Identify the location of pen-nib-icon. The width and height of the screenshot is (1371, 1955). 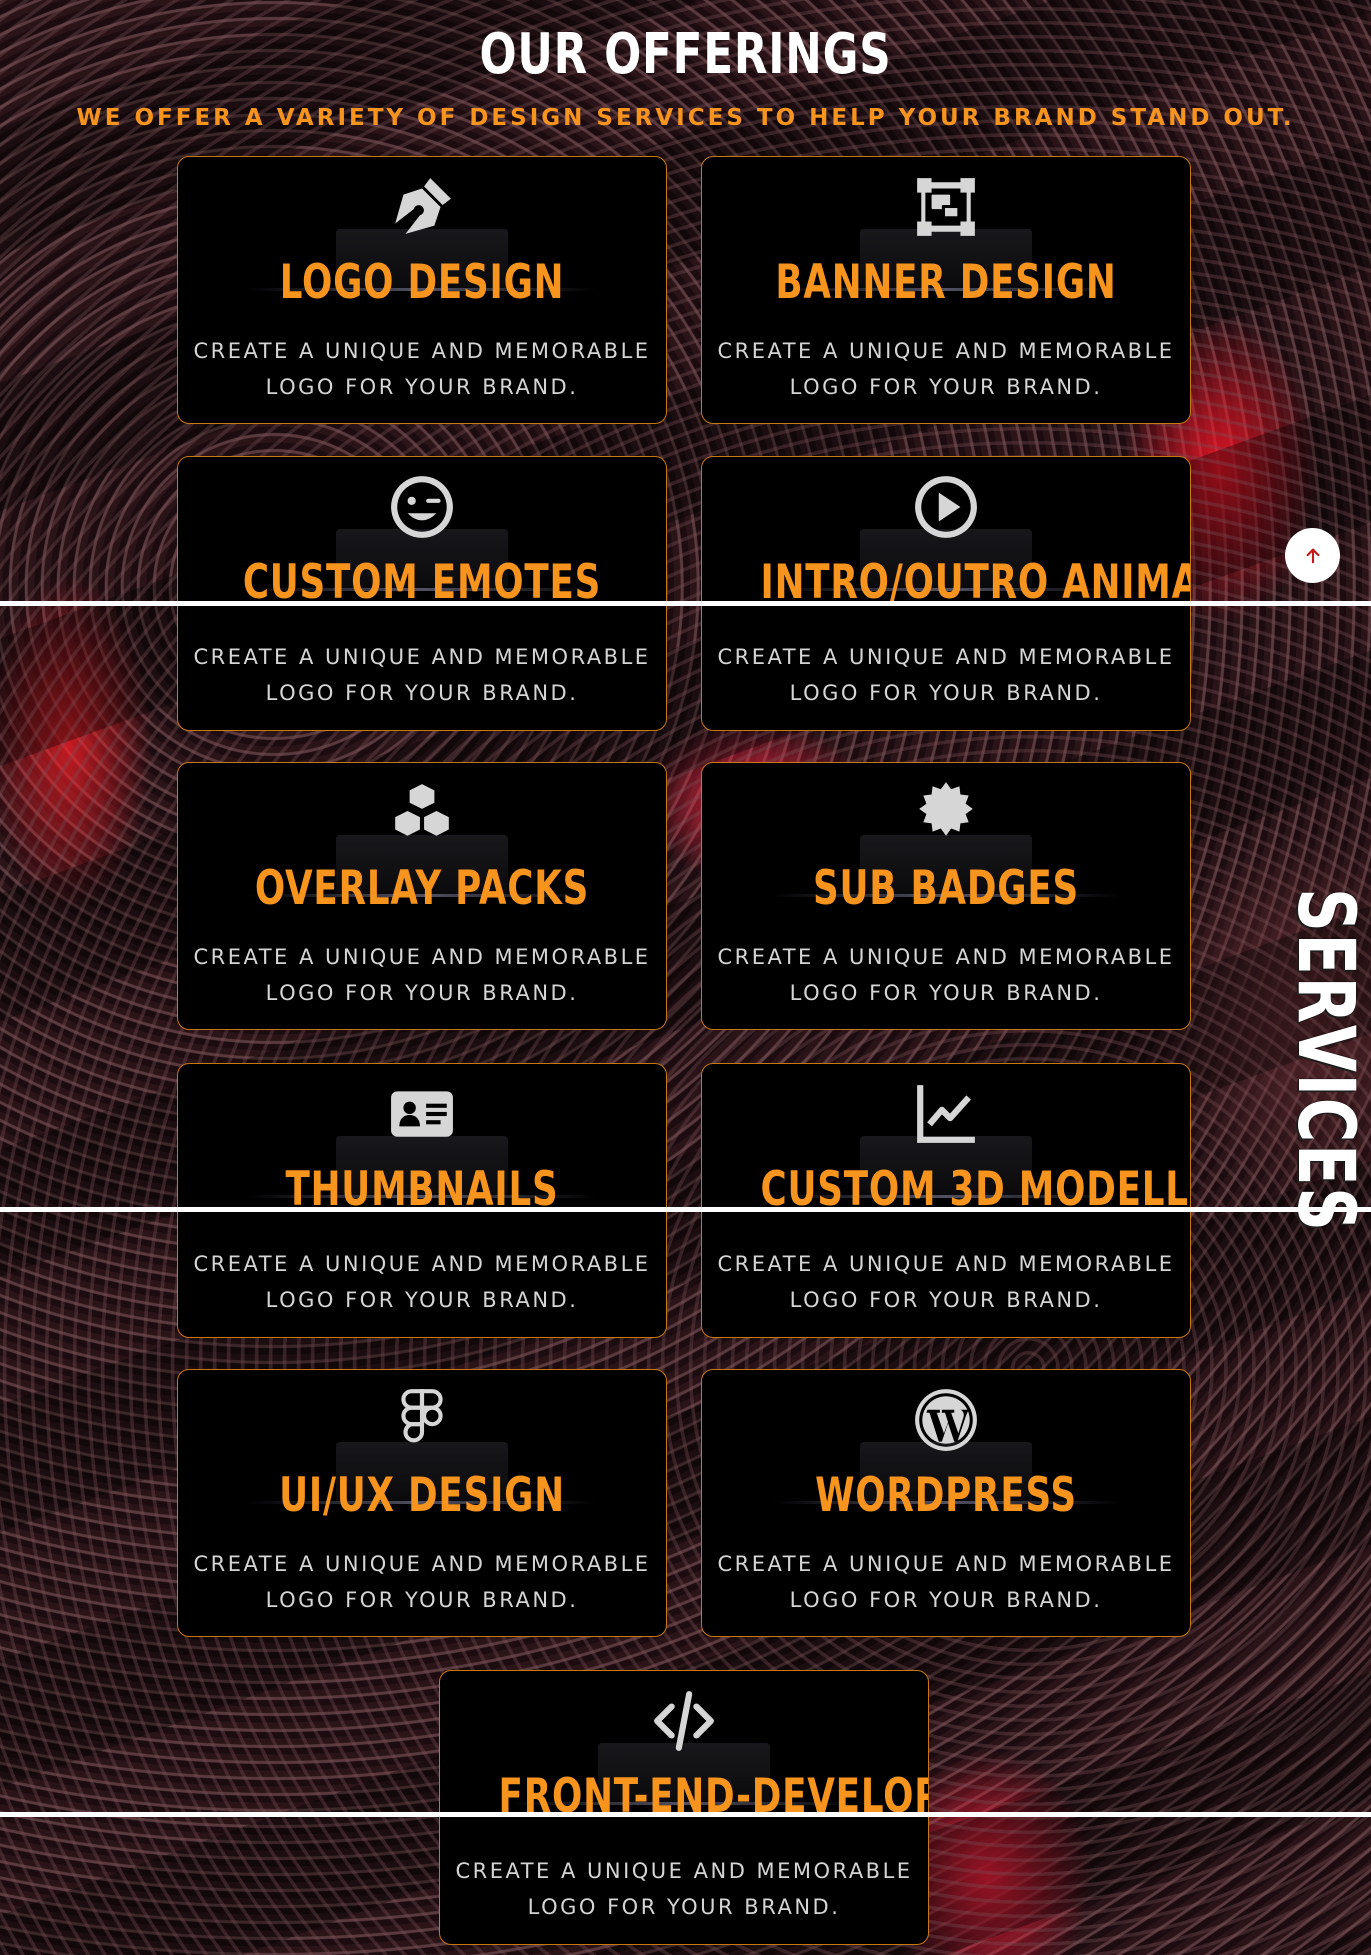
(422, 207).